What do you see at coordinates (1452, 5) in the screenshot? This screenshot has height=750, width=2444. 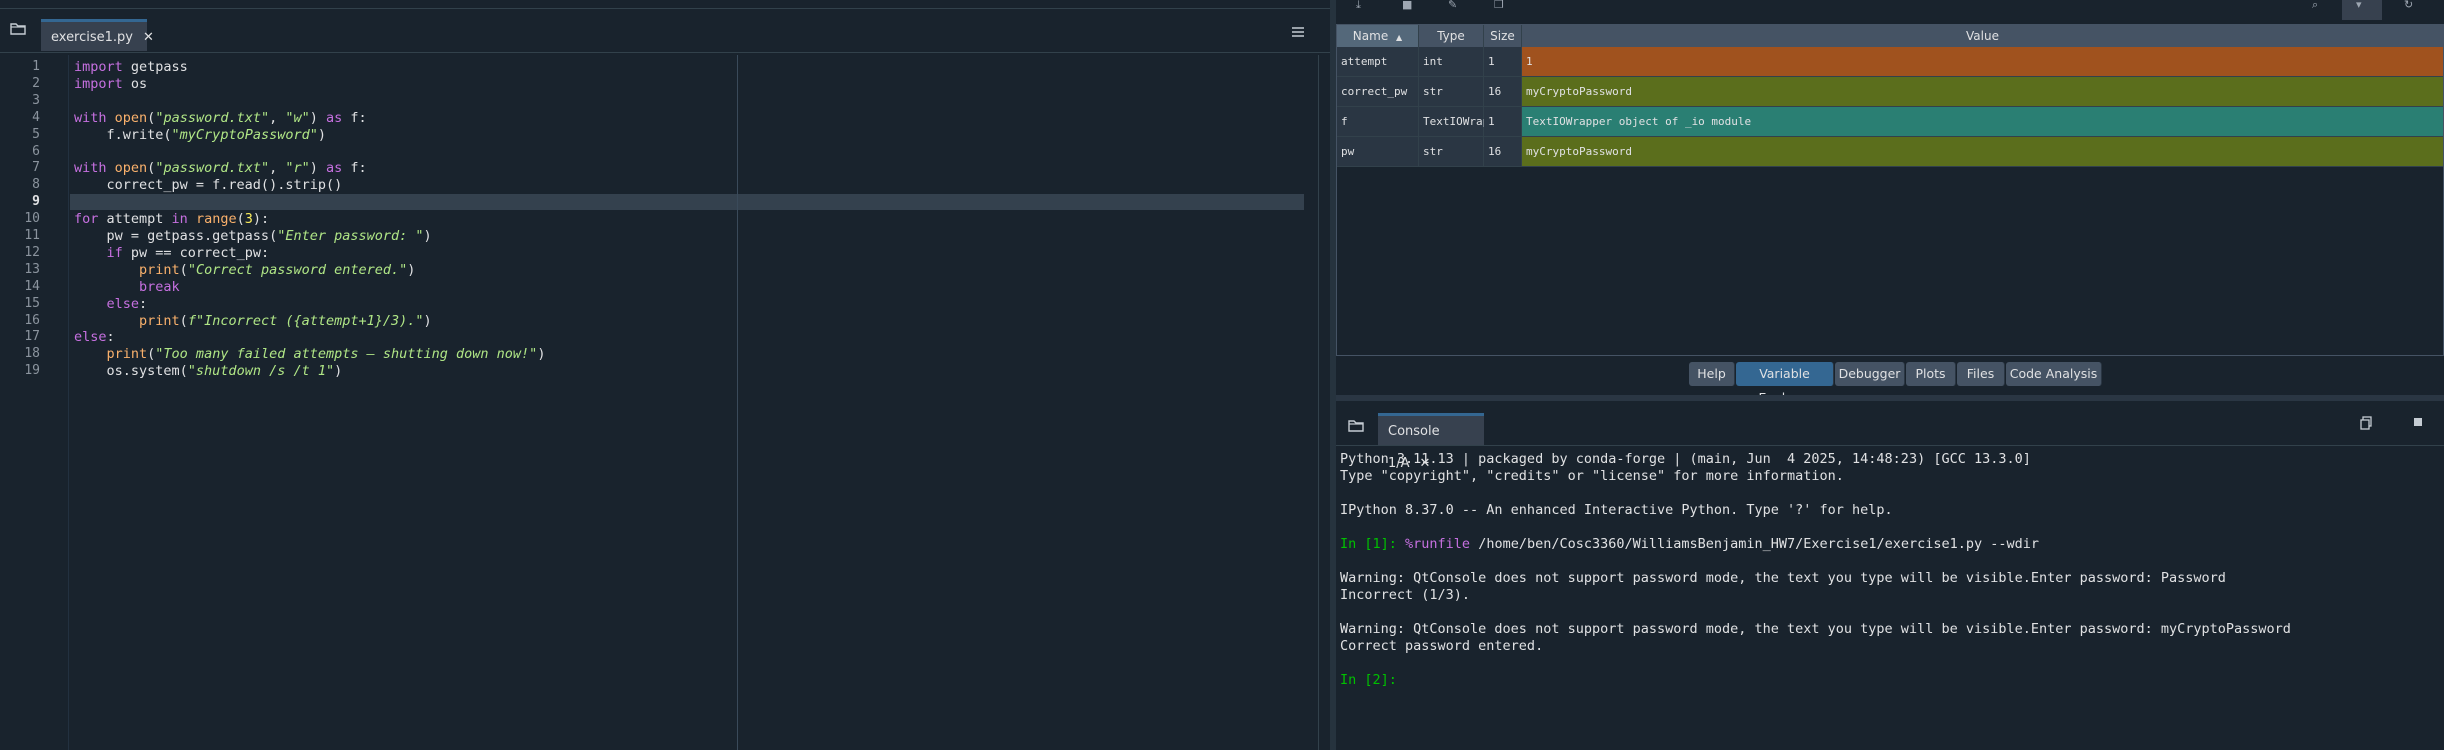 I see `save-as-icon: ✎` at bounding box center [1452, 5].